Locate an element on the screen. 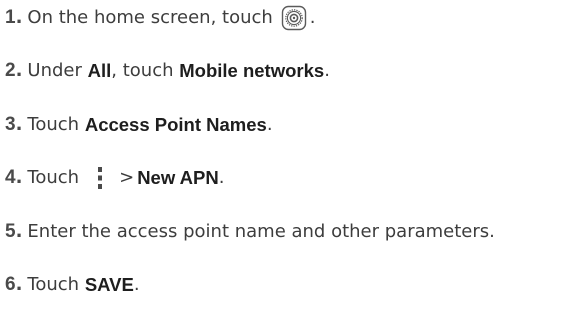 The image size is (571, 315). step-number: 2 is located at coordinates (10, 70).